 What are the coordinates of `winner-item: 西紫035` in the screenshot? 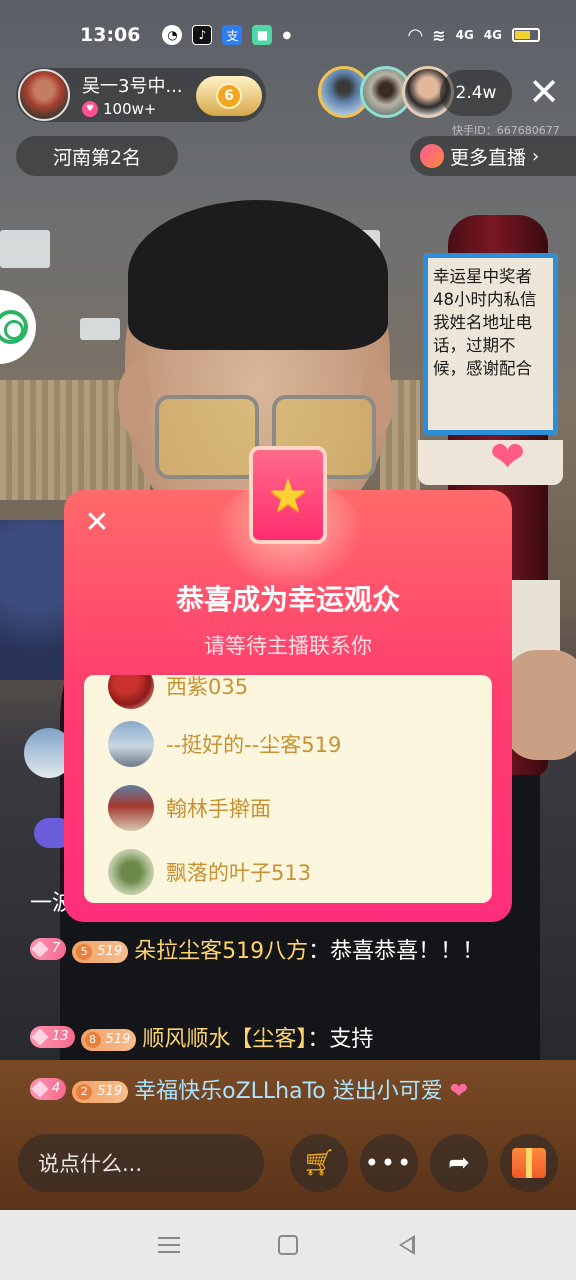 It's located at (178, 693).